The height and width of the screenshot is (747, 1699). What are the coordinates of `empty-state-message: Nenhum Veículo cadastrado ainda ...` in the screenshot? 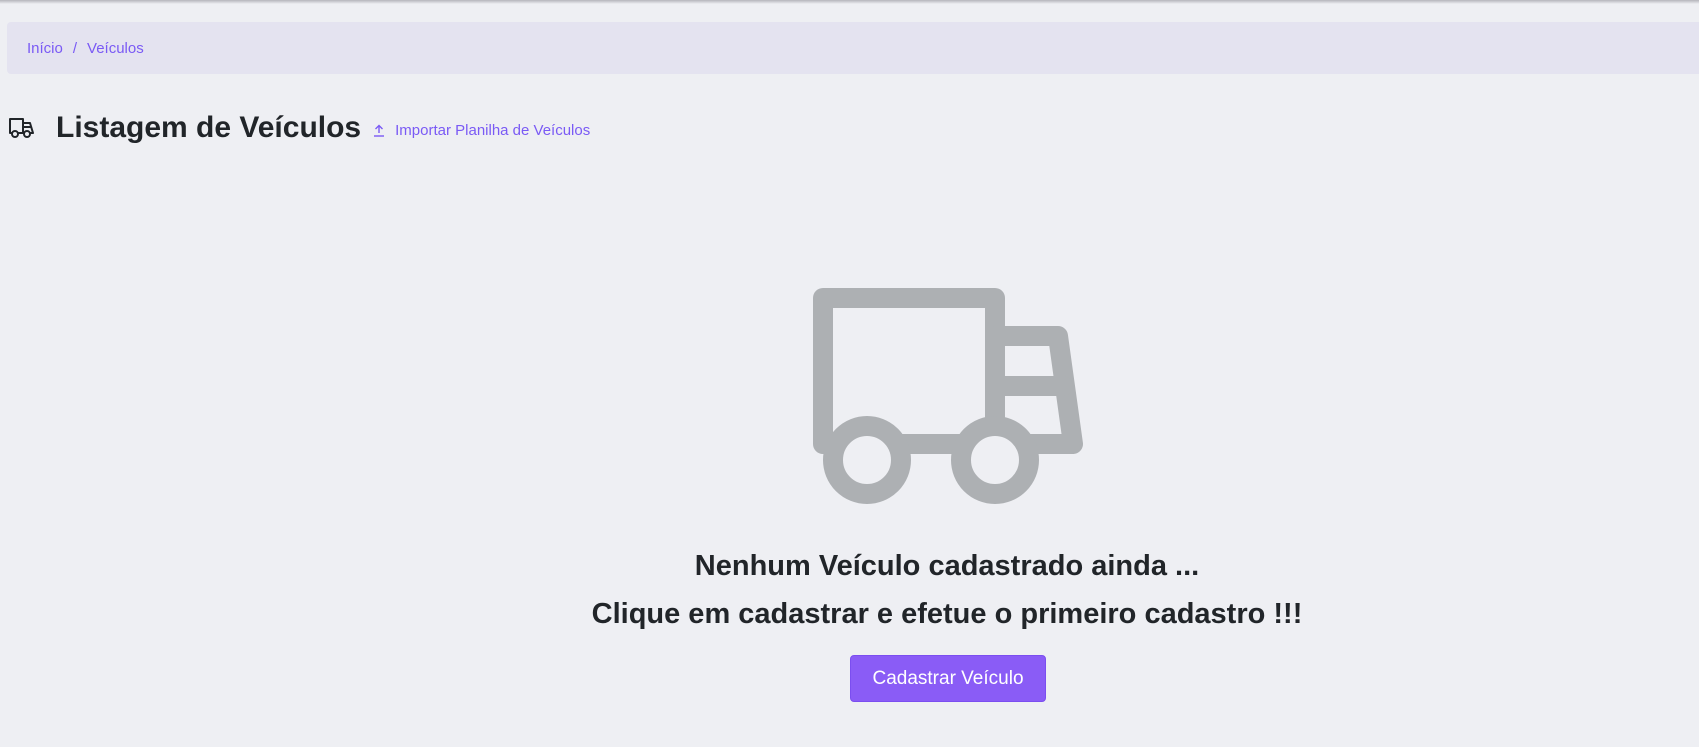 It's located at (947, 566).